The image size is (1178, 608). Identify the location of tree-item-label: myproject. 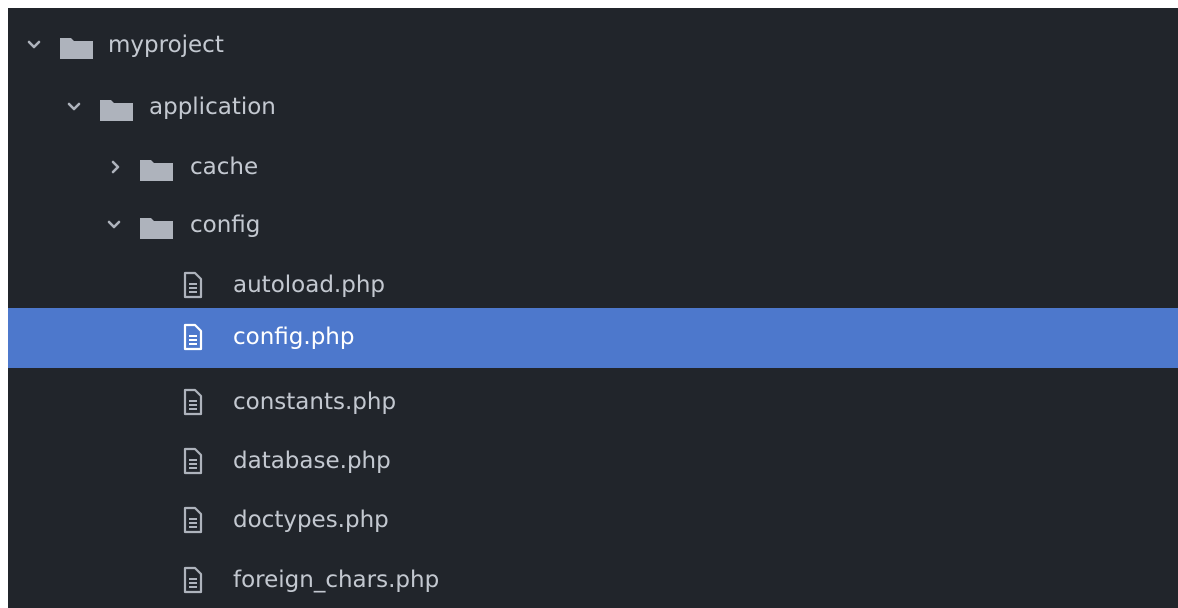
(166, 45).